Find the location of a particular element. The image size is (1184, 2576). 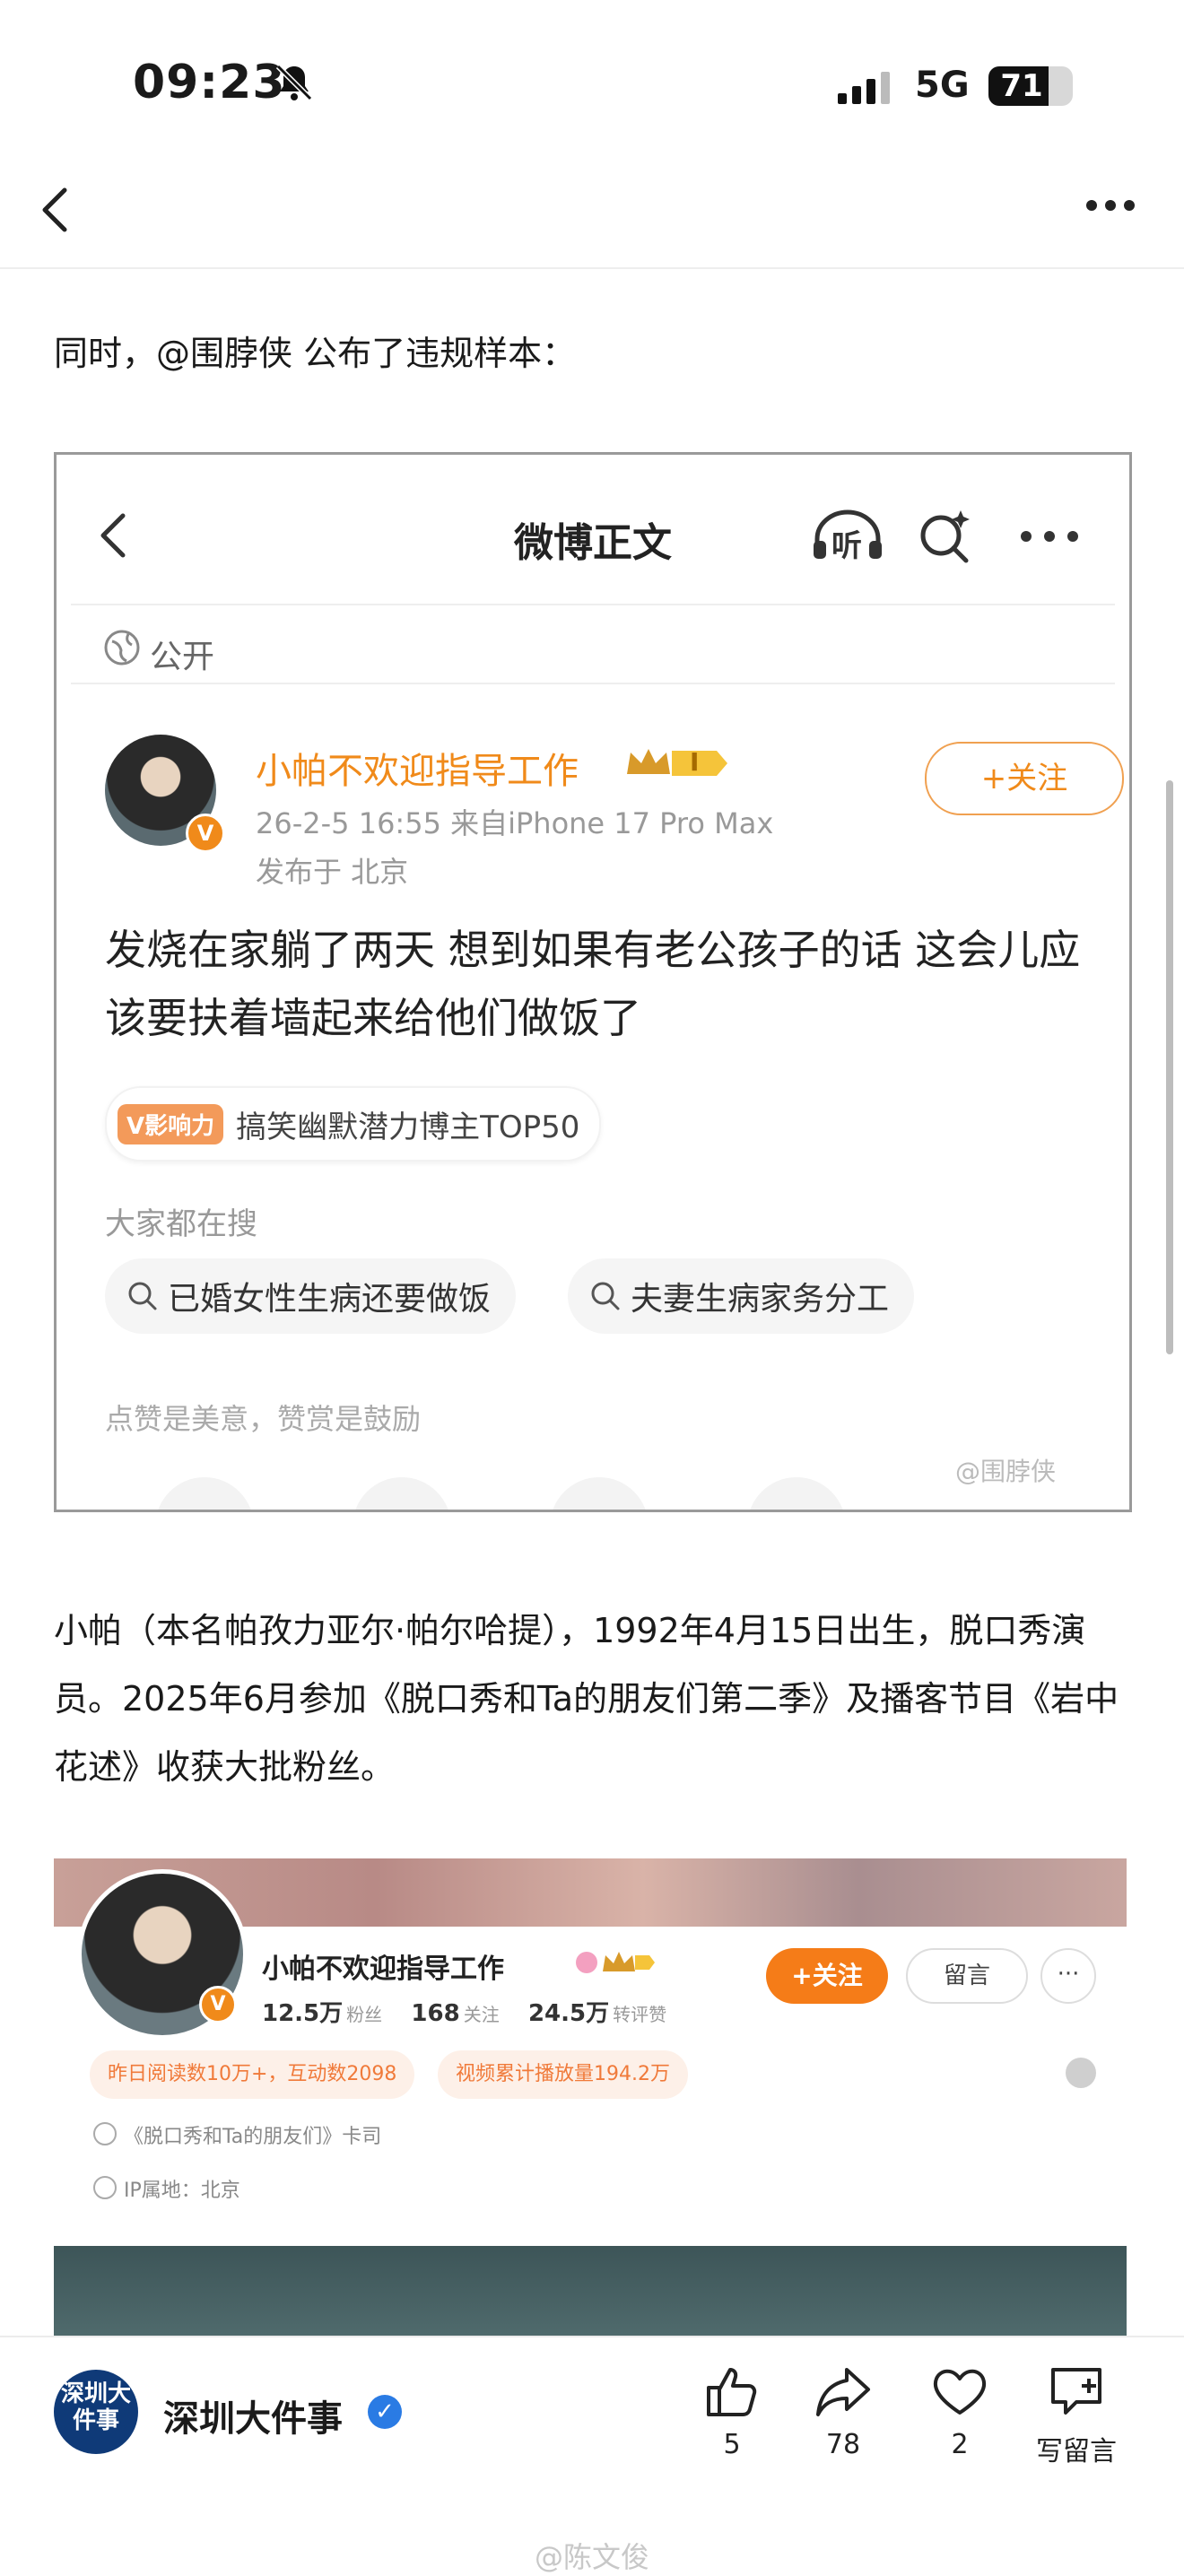

account-logo-text: 深圳大件事 is located at coordinates (95, 2407).